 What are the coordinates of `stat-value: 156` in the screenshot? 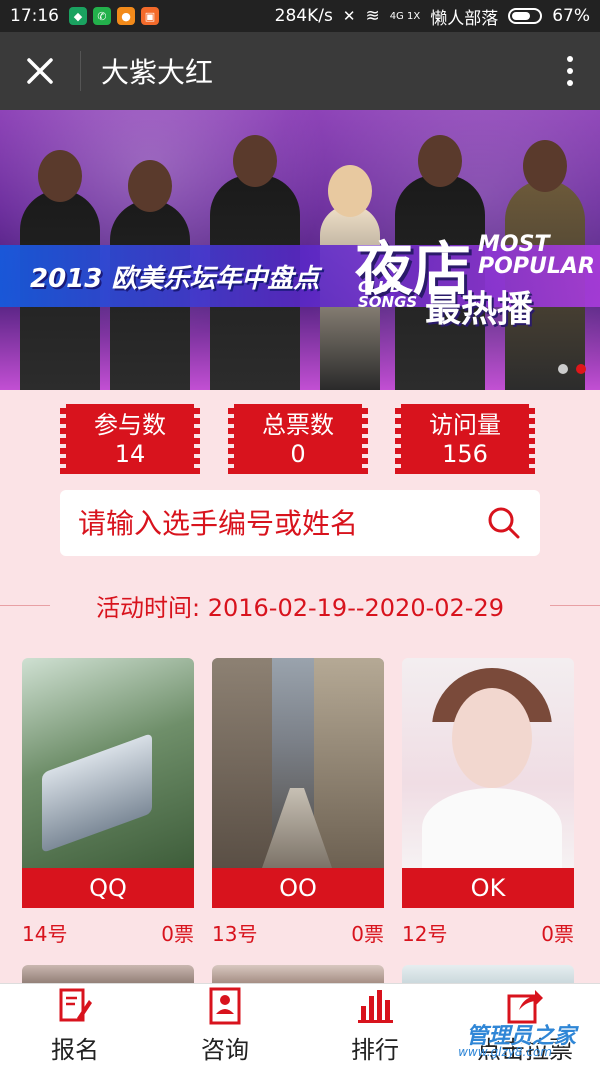 It's located at (465, 454).